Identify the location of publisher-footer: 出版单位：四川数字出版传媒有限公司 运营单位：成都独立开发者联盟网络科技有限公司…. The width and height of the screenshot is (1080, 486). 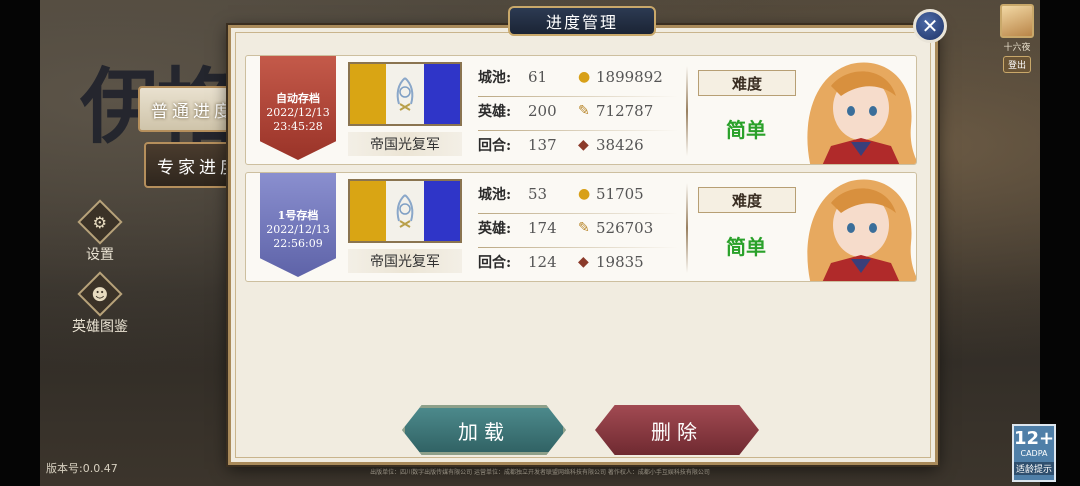
(540, 472).